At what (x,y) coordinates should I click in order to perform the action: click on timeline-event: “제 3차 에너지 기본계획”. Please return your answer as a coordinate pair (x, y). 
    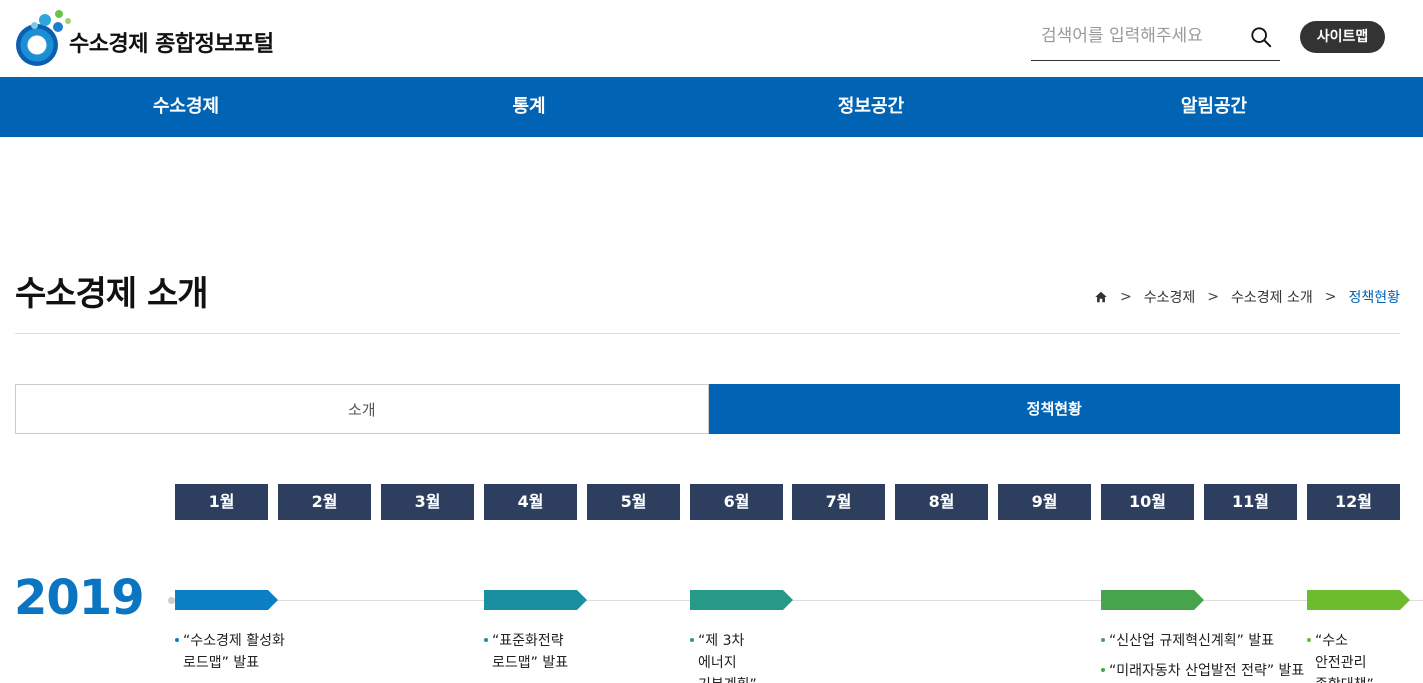
    Looking at the image, I should click on (723, 656).